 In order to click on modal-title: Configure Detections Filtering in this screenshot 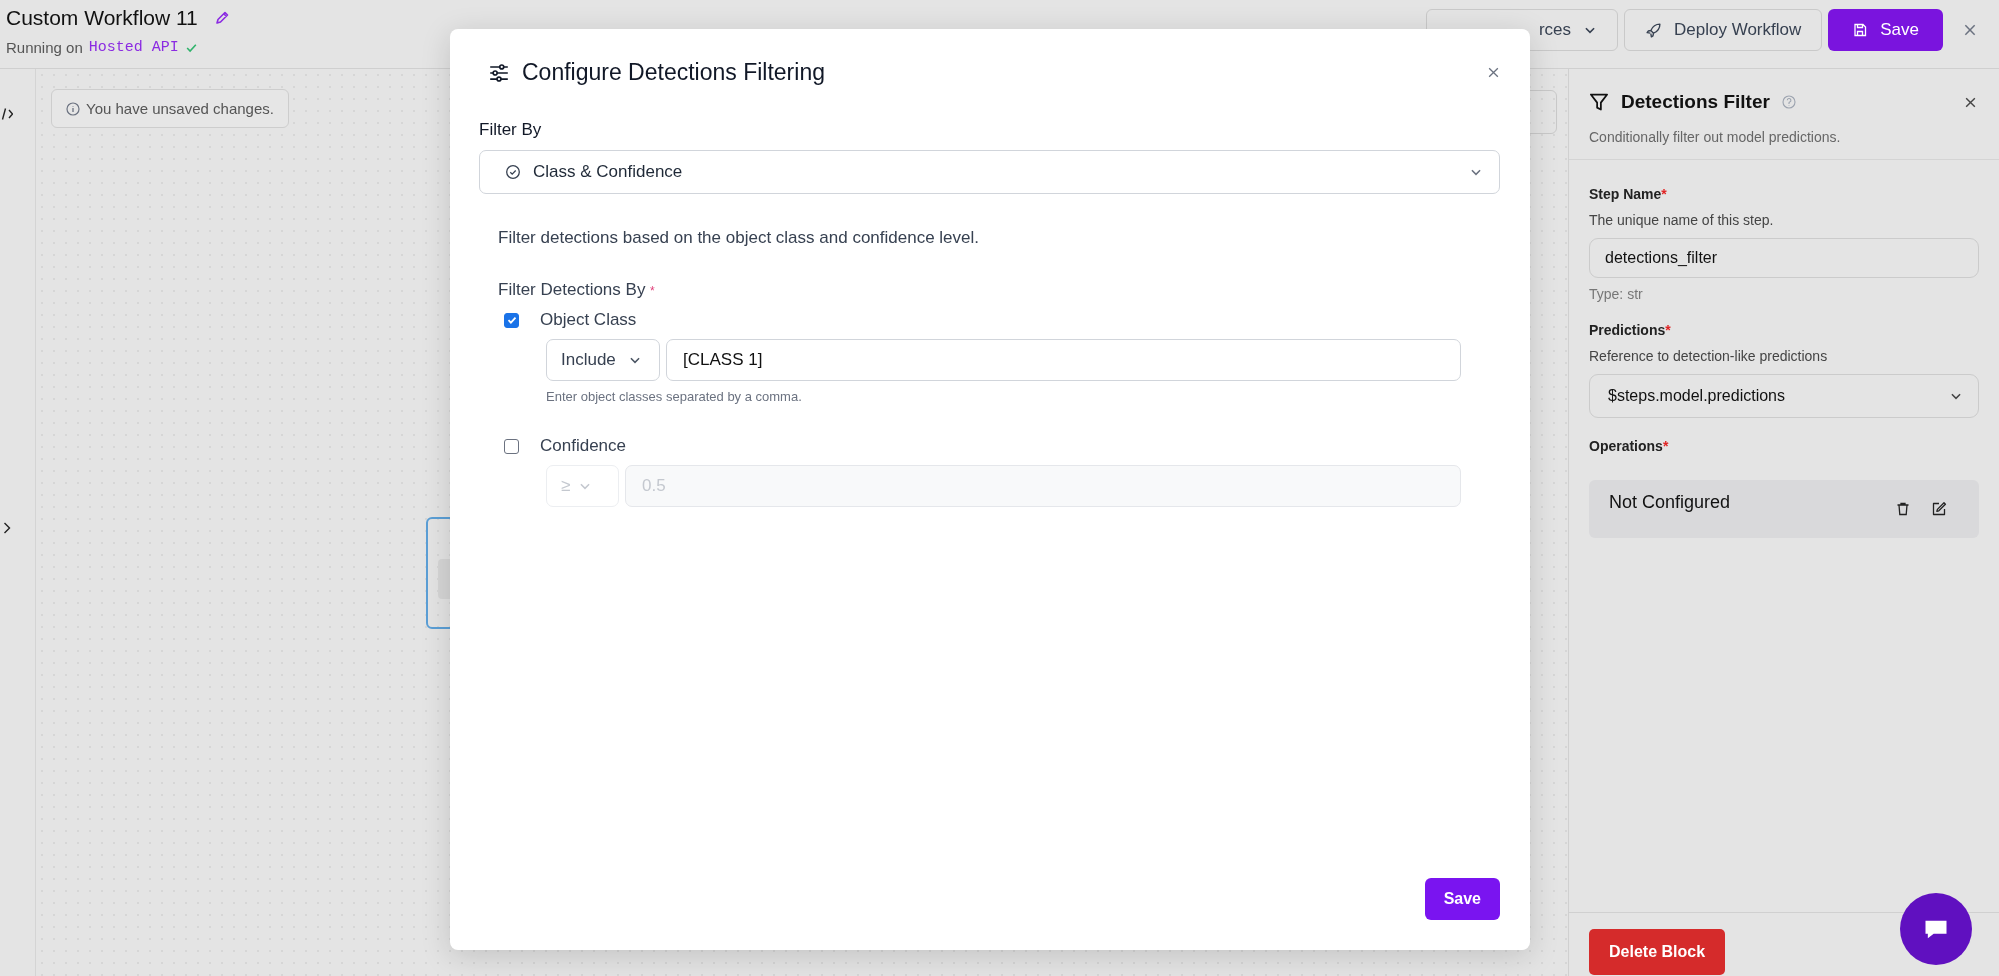, I will do `click(673, 72)`.